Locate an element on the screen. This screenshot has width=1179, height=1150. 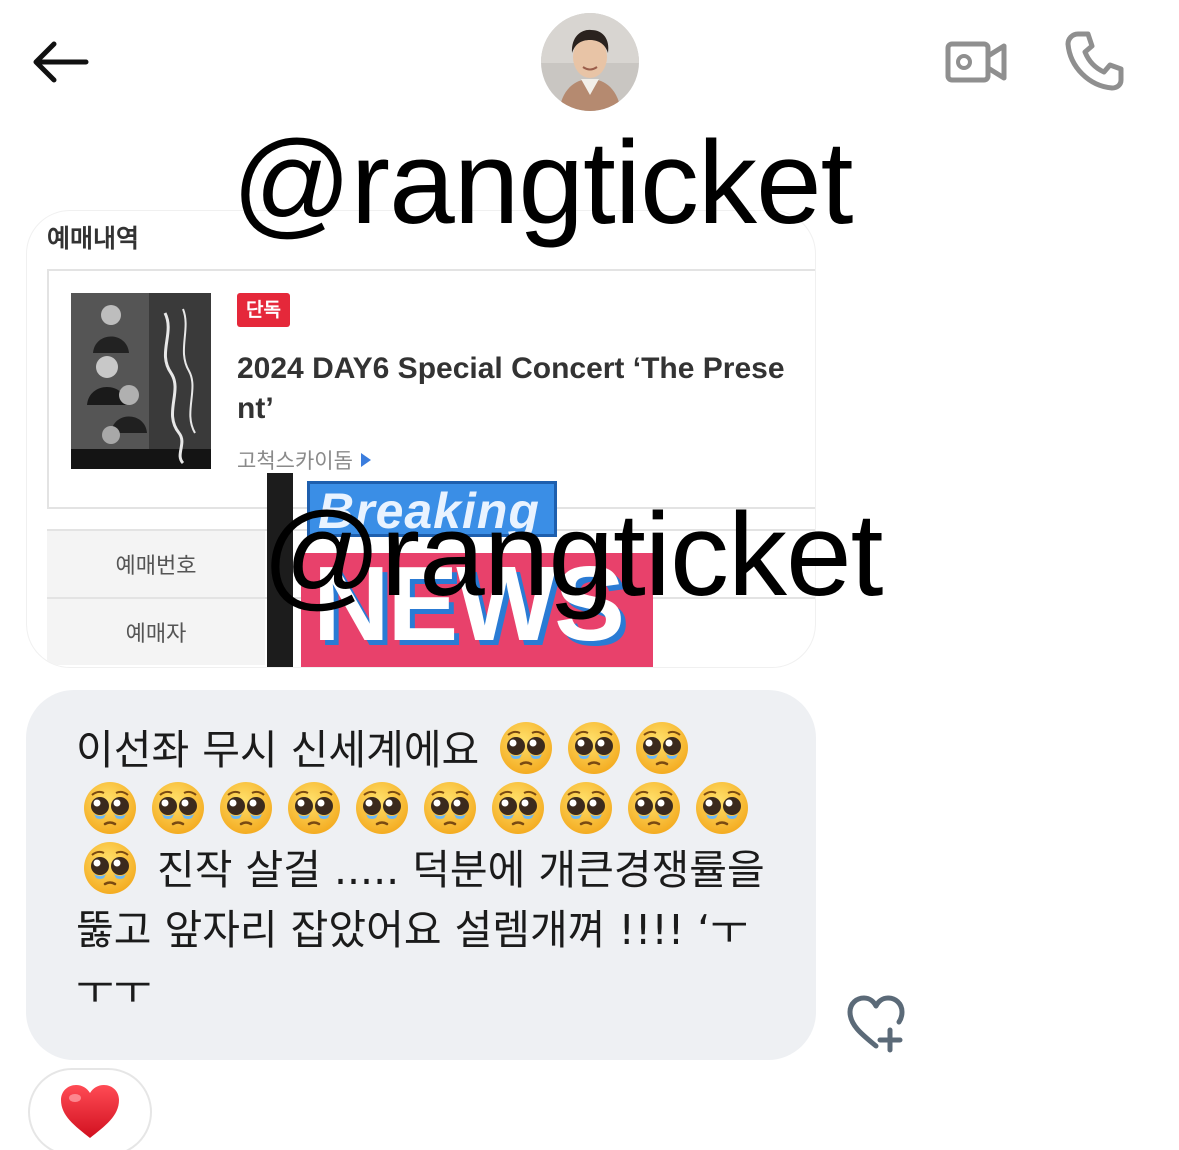
chat-header is located at coordinates (589, 60).